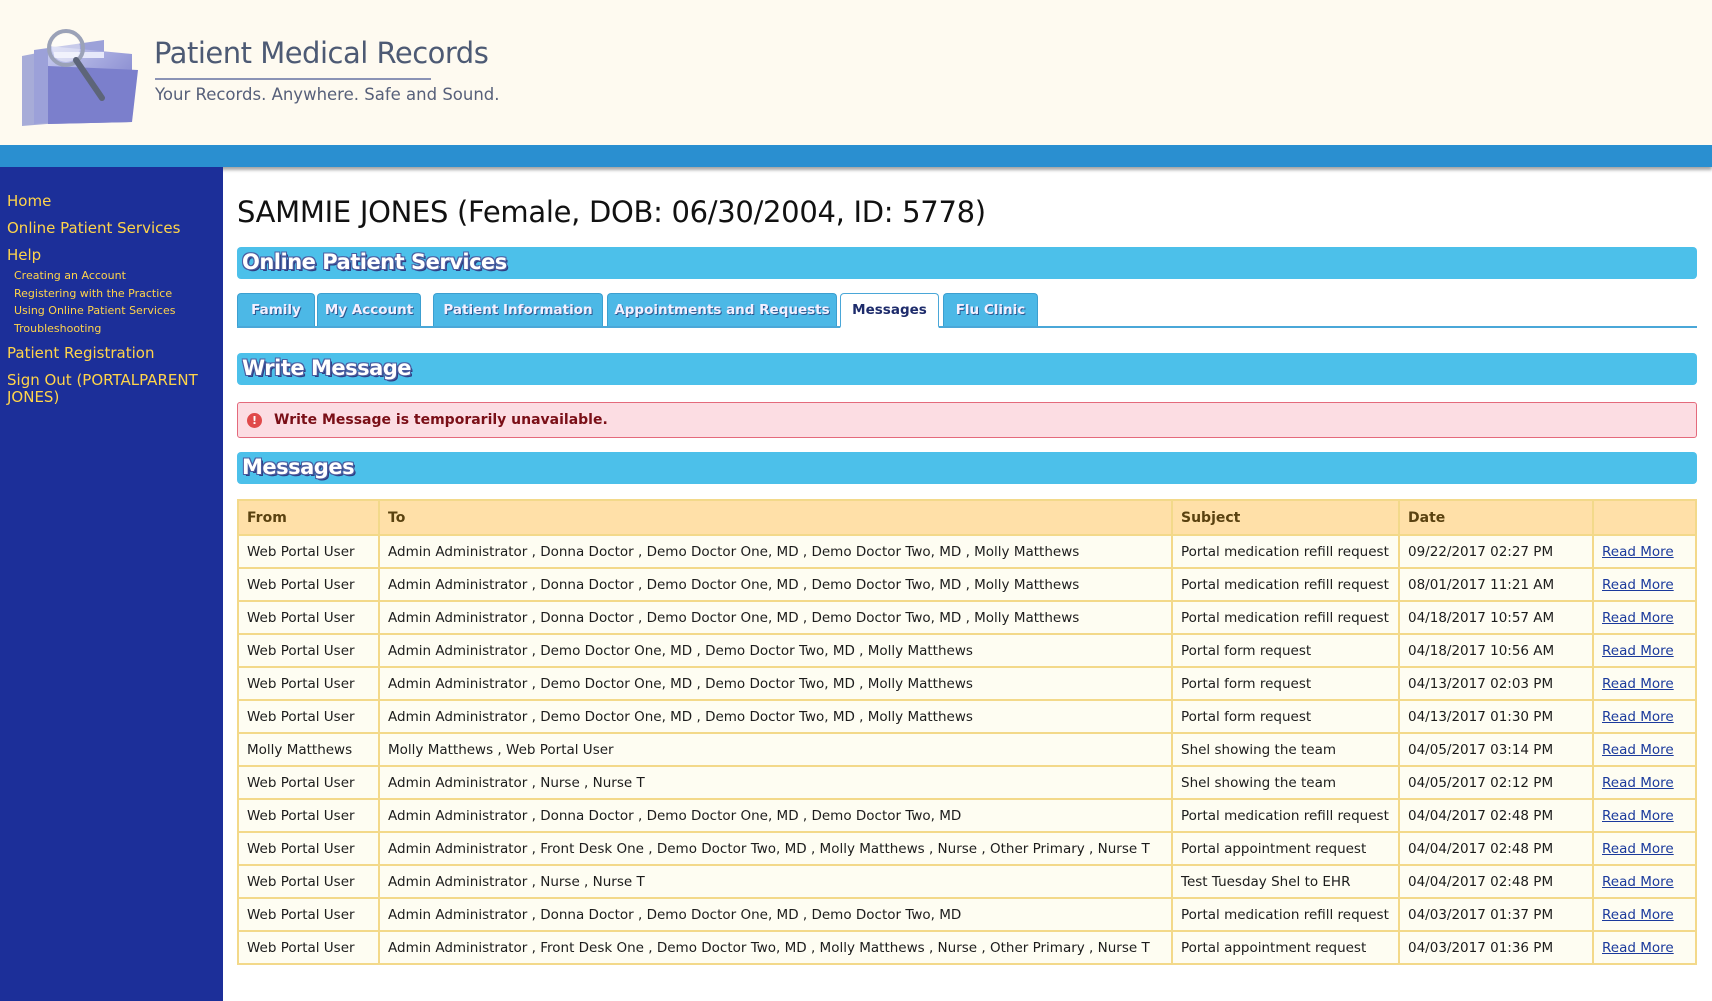 This screenshot has height=1001, width=1712. What do you see at coordinates (111, 311) in the screenshot?
I see `nav-help-using-services: Using Online Patient Services` at bounding box center [111, 311].